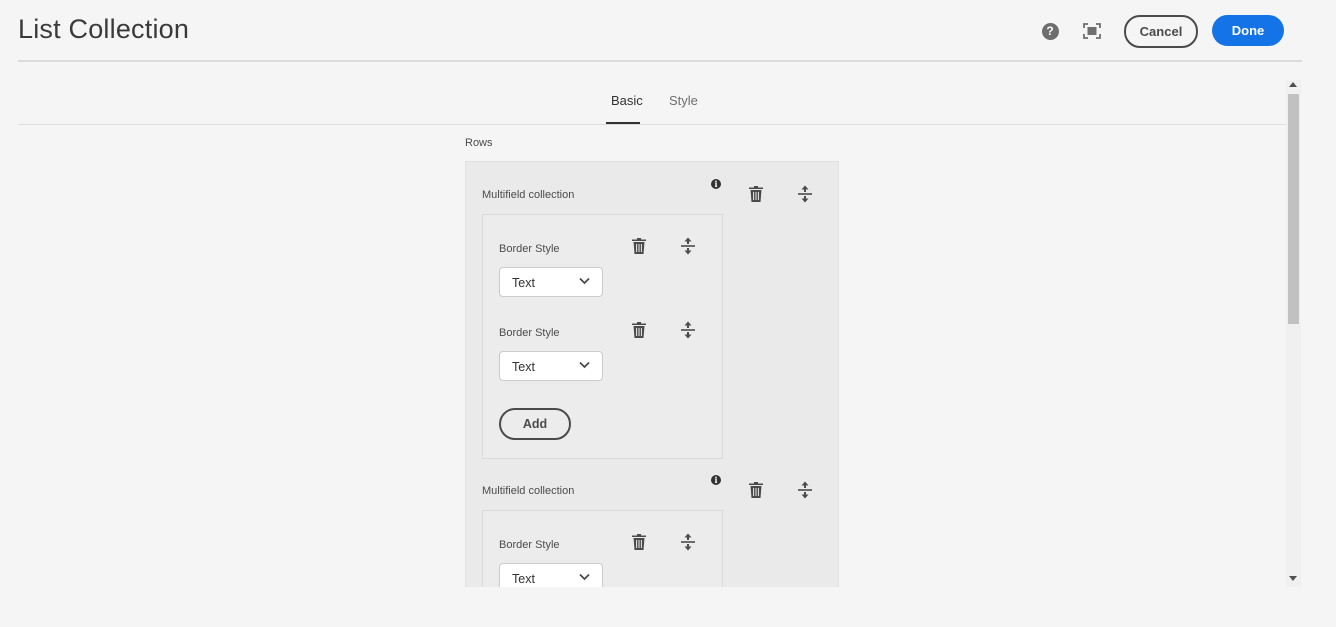  What do you see at coordinates (623, 123) in the screenshot?
I see `active-tab-indicator` at bounding box center [623, 123].